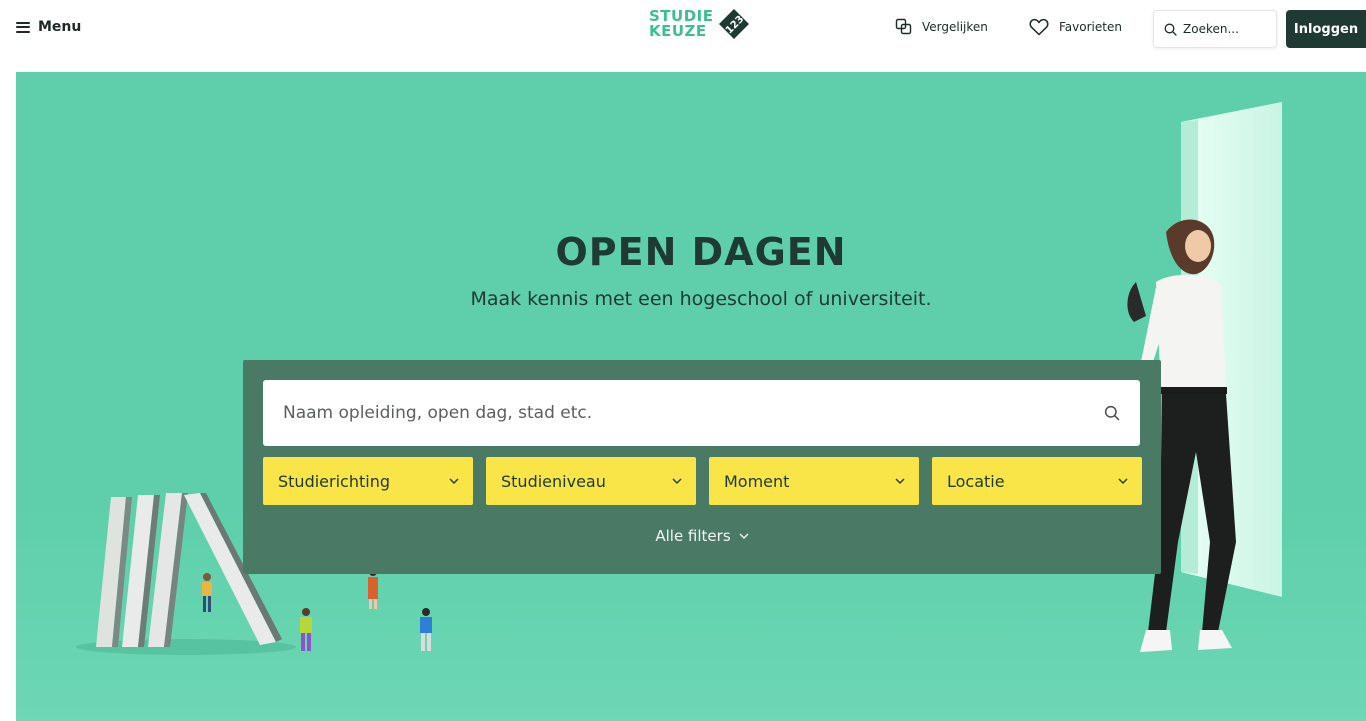 This screenshot has width=1366, height=721. What do you see at coordinates (678, 31) in the screenshot?
I see `logo-line-2: KEUZE` at bounding box center [678, 31].